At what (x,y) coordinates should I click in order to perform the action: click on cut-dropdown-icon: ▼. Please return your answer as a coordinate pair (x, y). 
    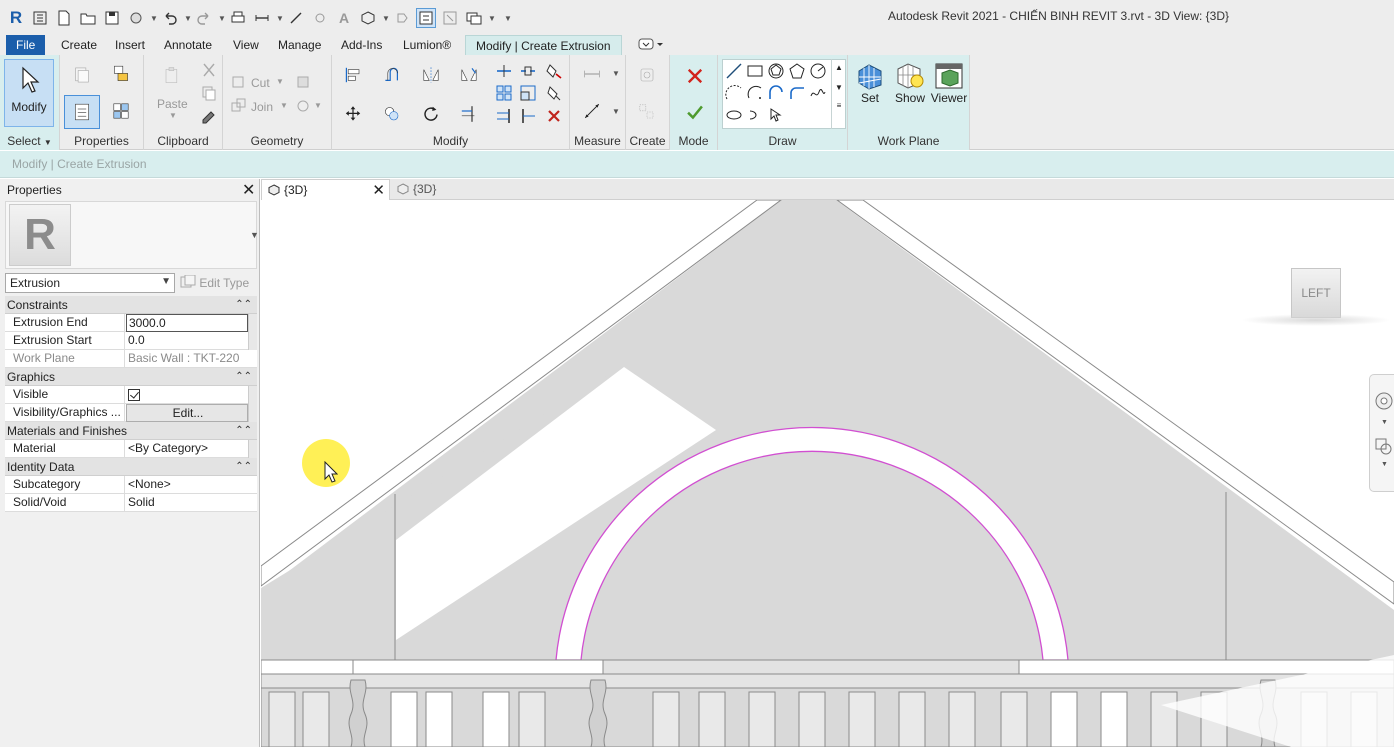
    Looking at the image, I should click on (280, 81).